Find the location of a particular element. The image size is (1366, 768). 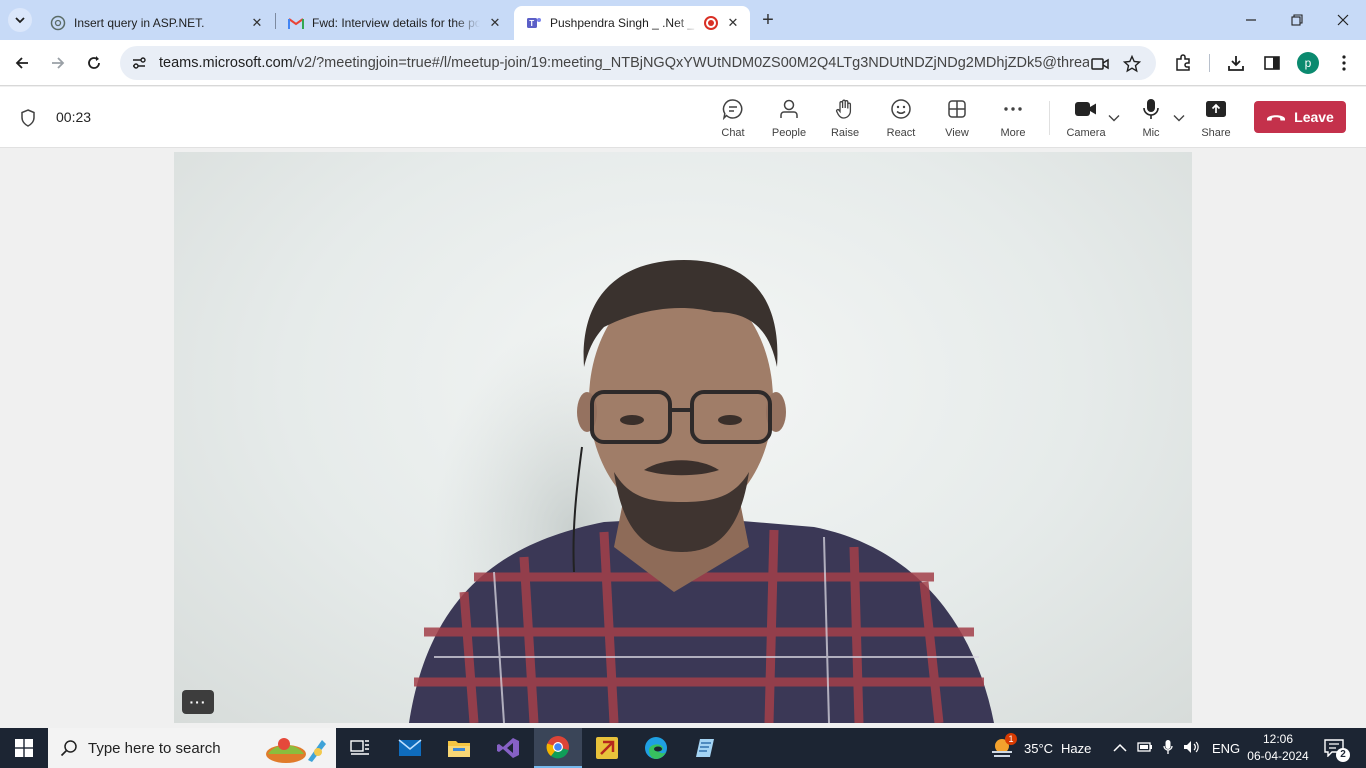

edge-app-button is located at coordinates (656, 748).